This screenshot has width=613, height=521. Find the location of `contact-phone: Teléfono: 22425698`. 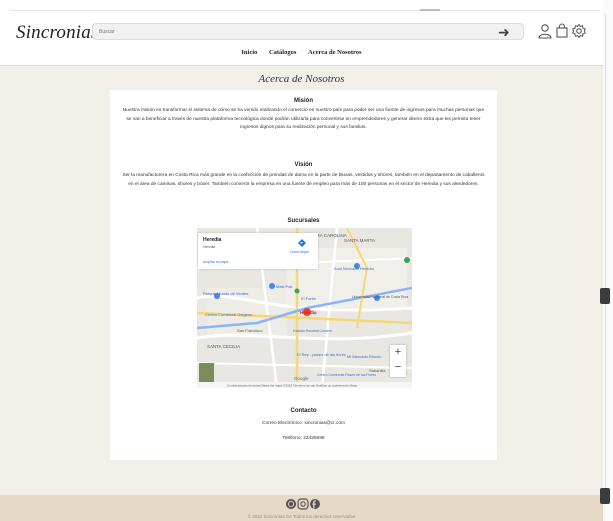

contact-phone: Teléfono: 22425698 is located at coordinates (303, 438).